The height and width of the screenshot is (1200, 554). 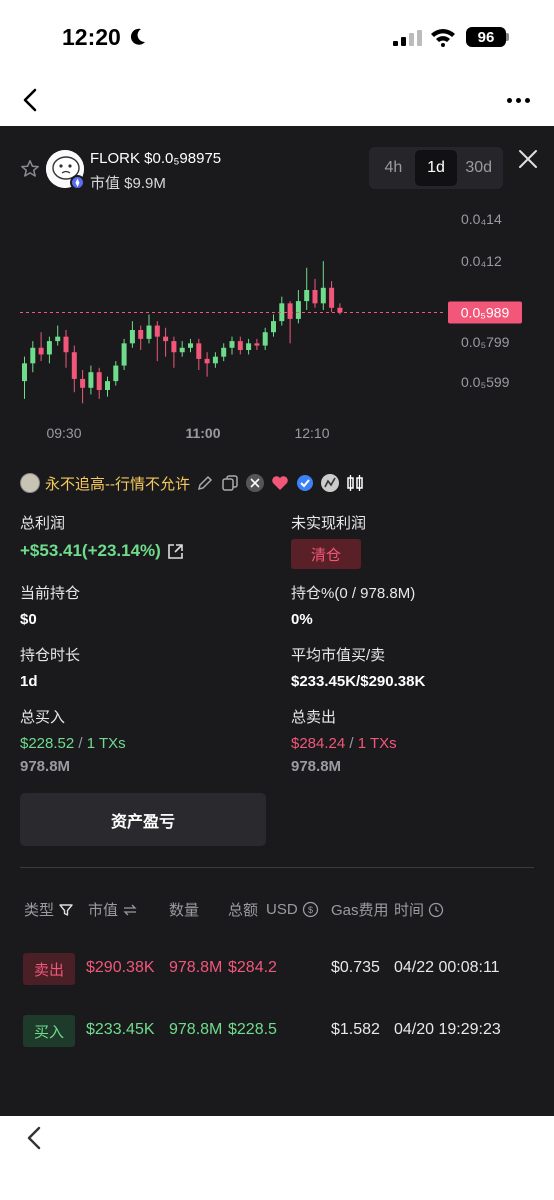 I want to click on x-tick-label: 12:10, so click(x=311, y=433).